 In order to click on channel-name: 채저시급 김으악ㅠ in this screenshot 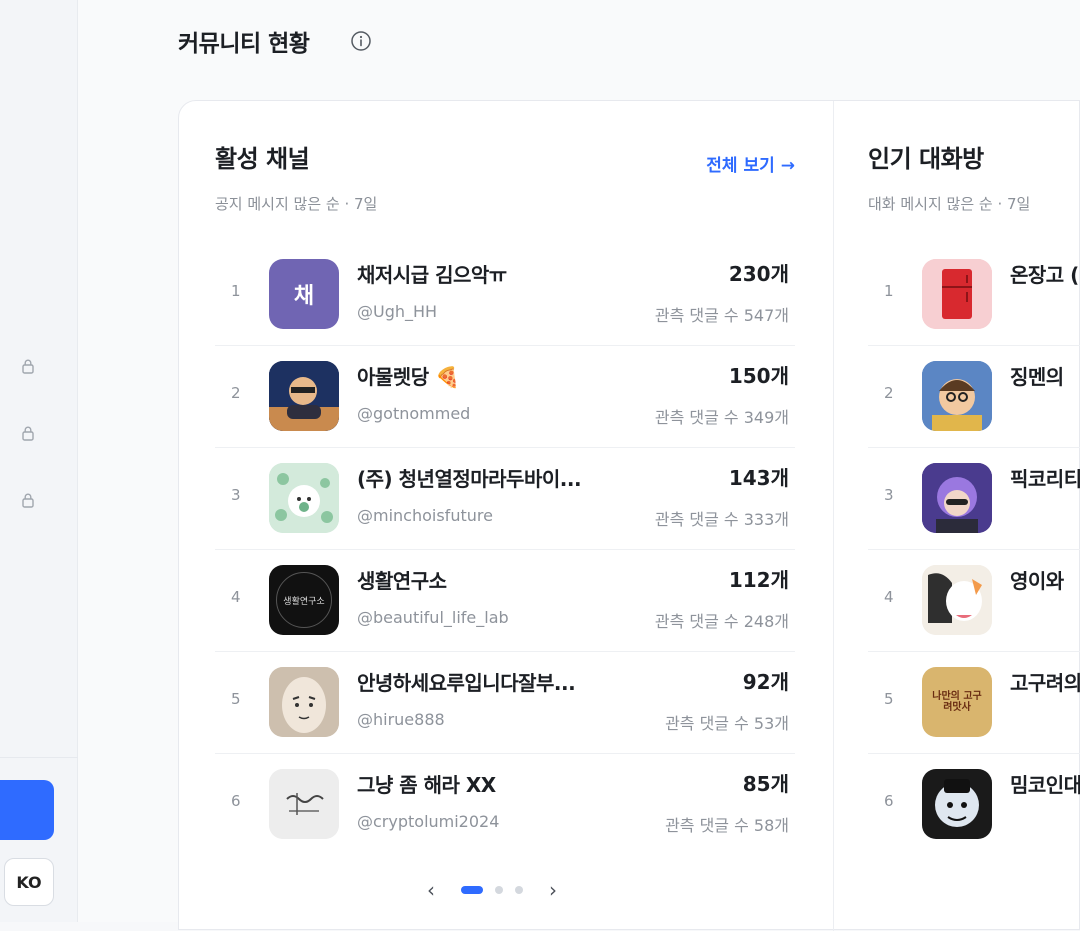, I will do `click(432, 275)`.